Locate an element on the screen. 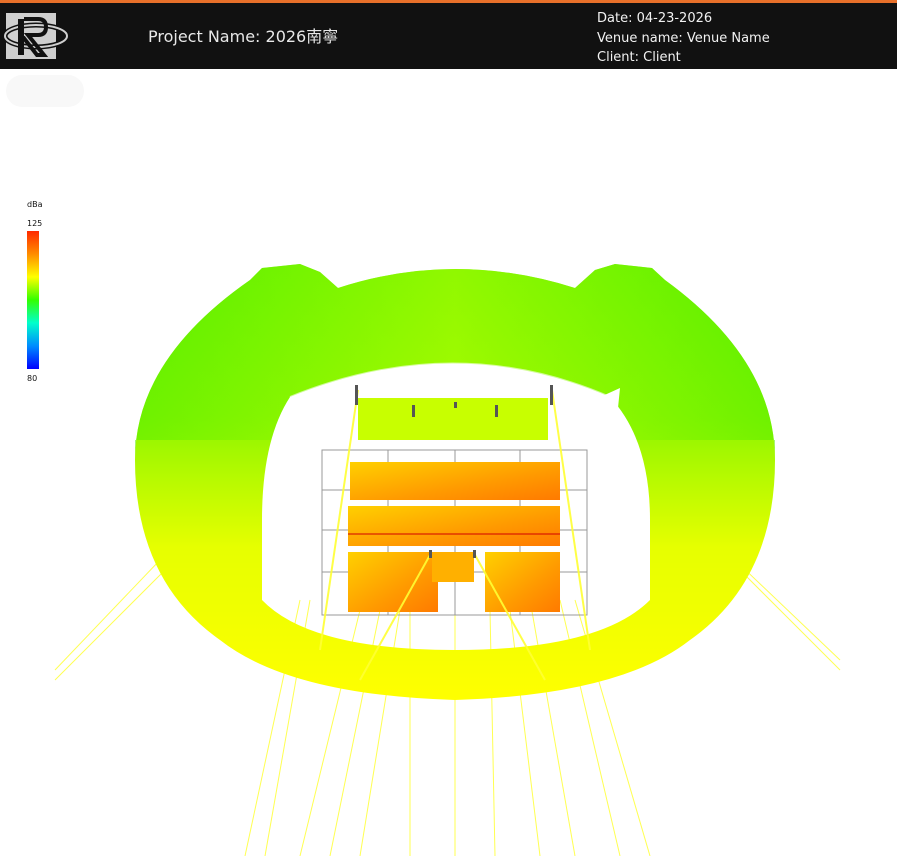 This screenshot has height=860, width=897. client-name: Client is located at coordinates (639, 57).